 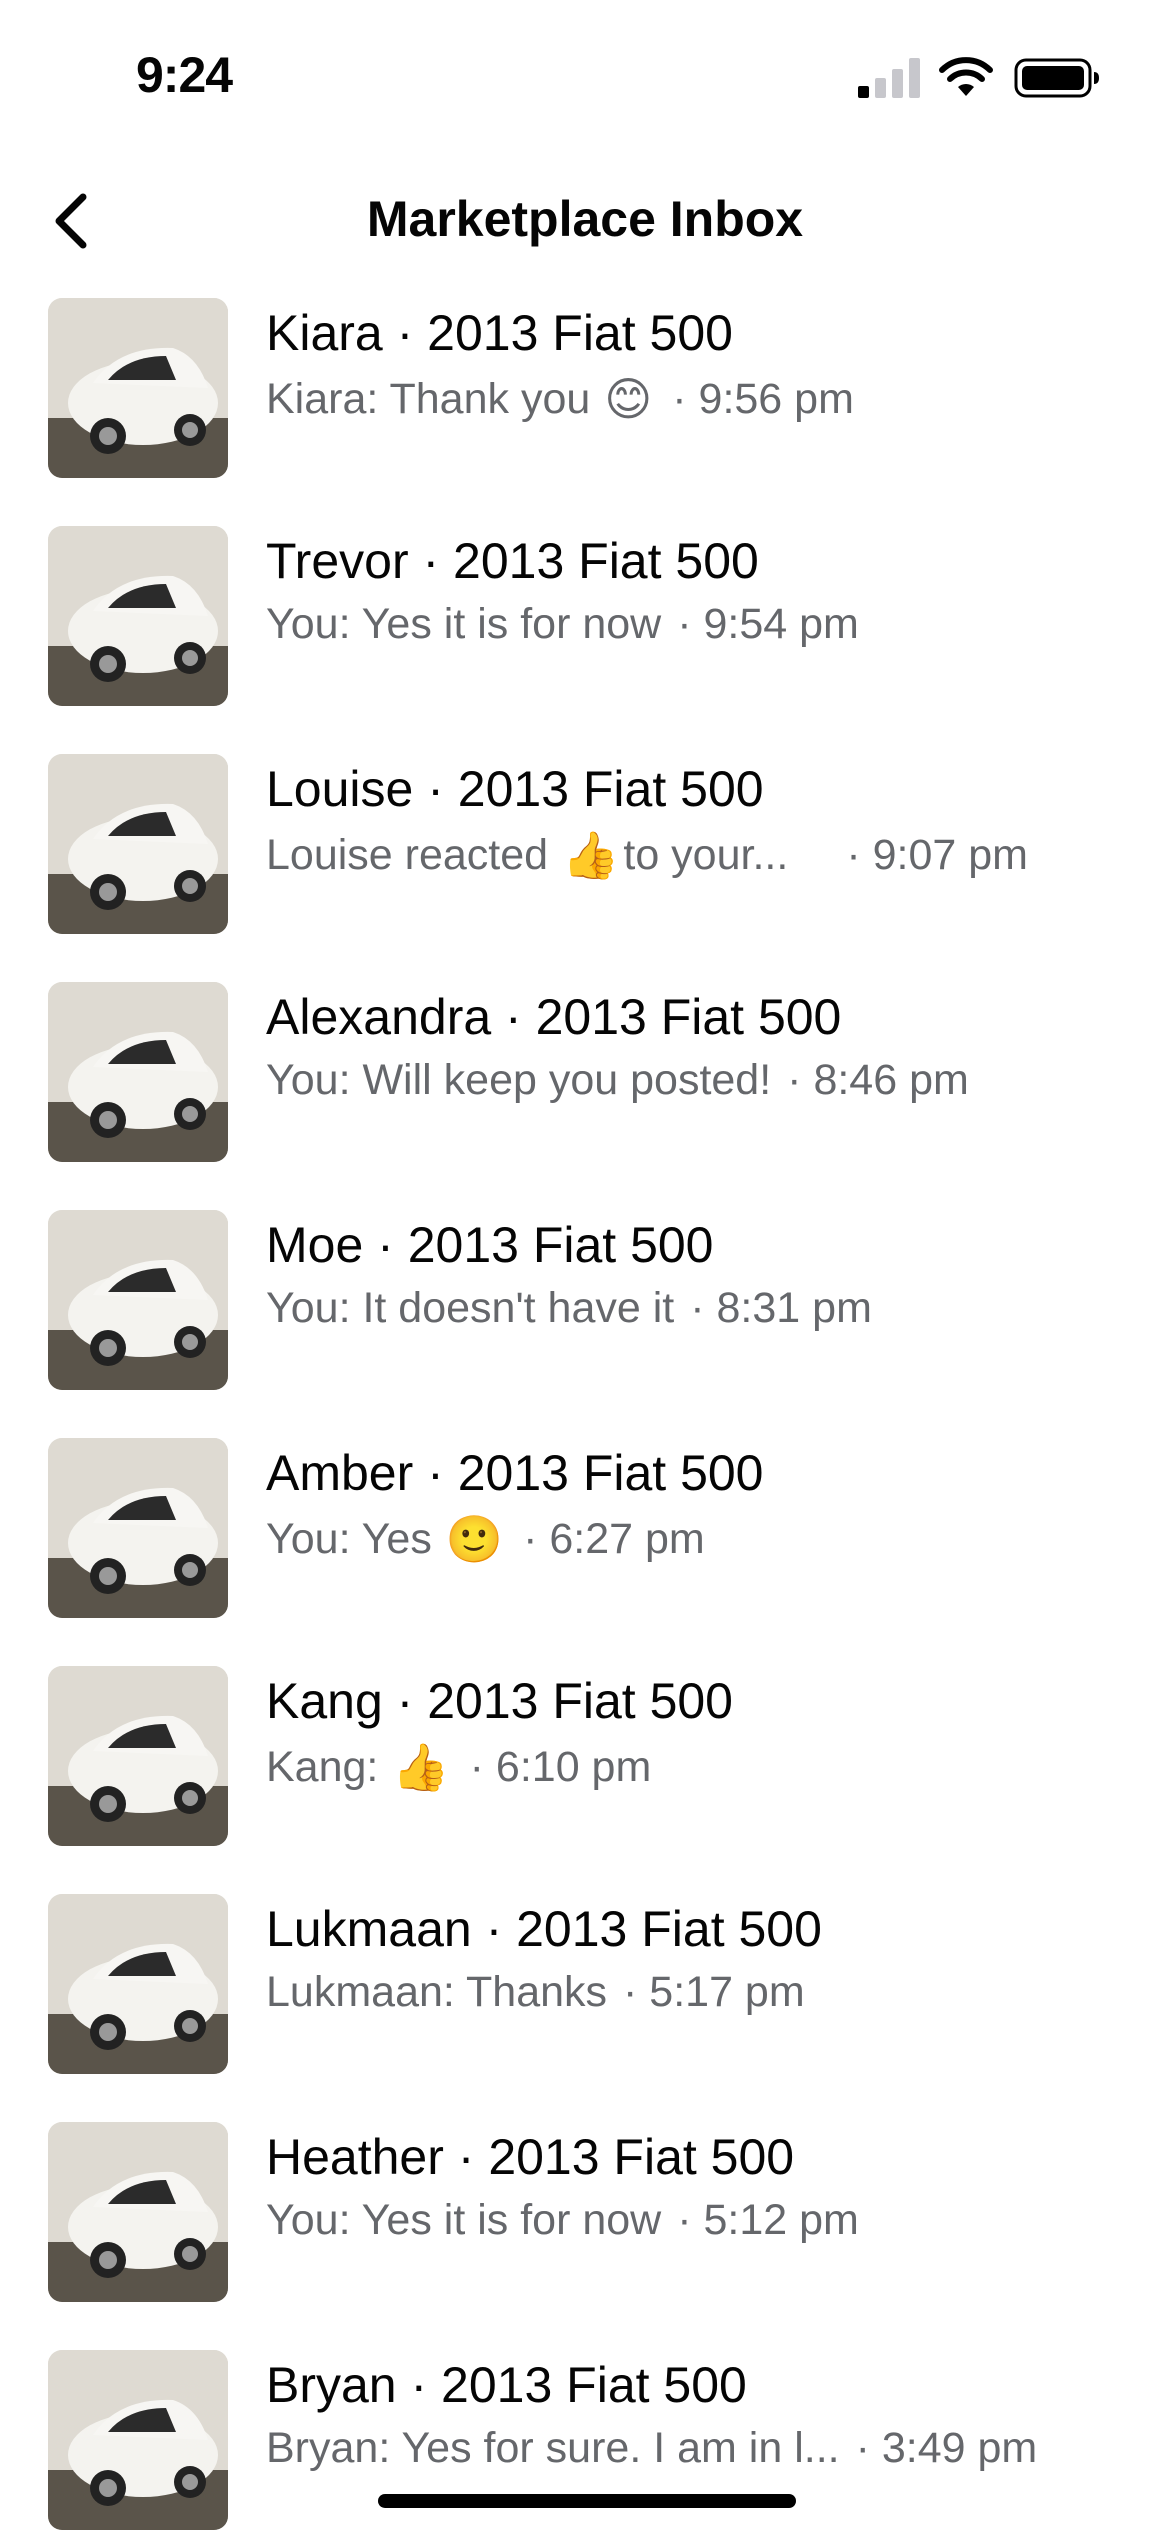 I want to click on preview-text: You: Yes, so click(x=349, y=1539).